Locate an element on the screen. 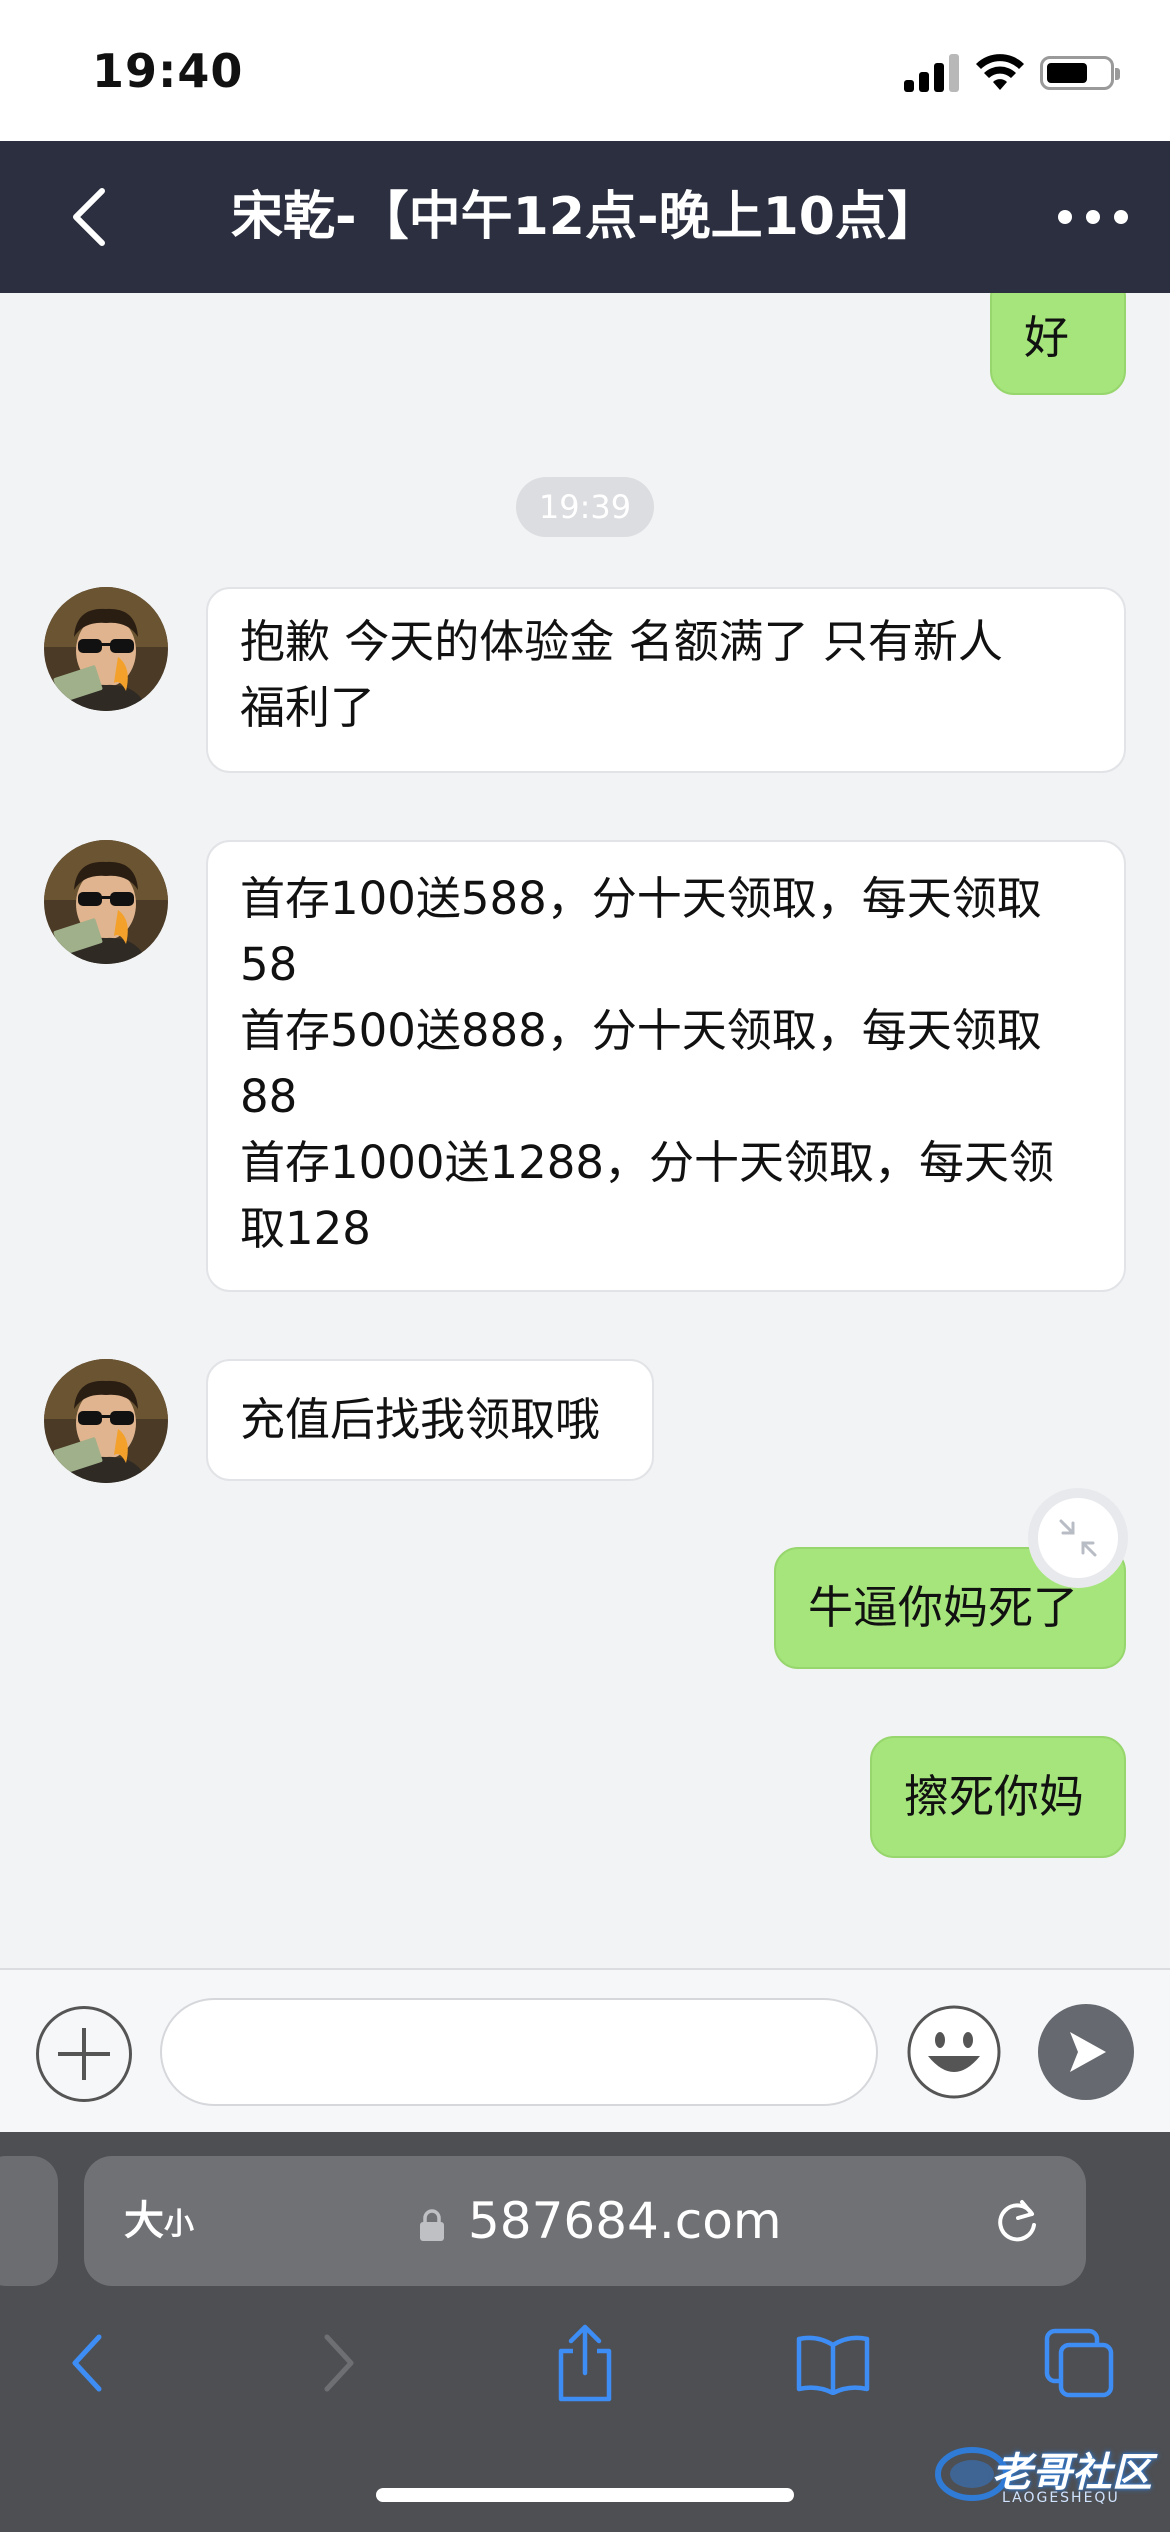  chat-header: 宋乾-【中午12点-晚上10点】 is located at coordinates (585, 217).